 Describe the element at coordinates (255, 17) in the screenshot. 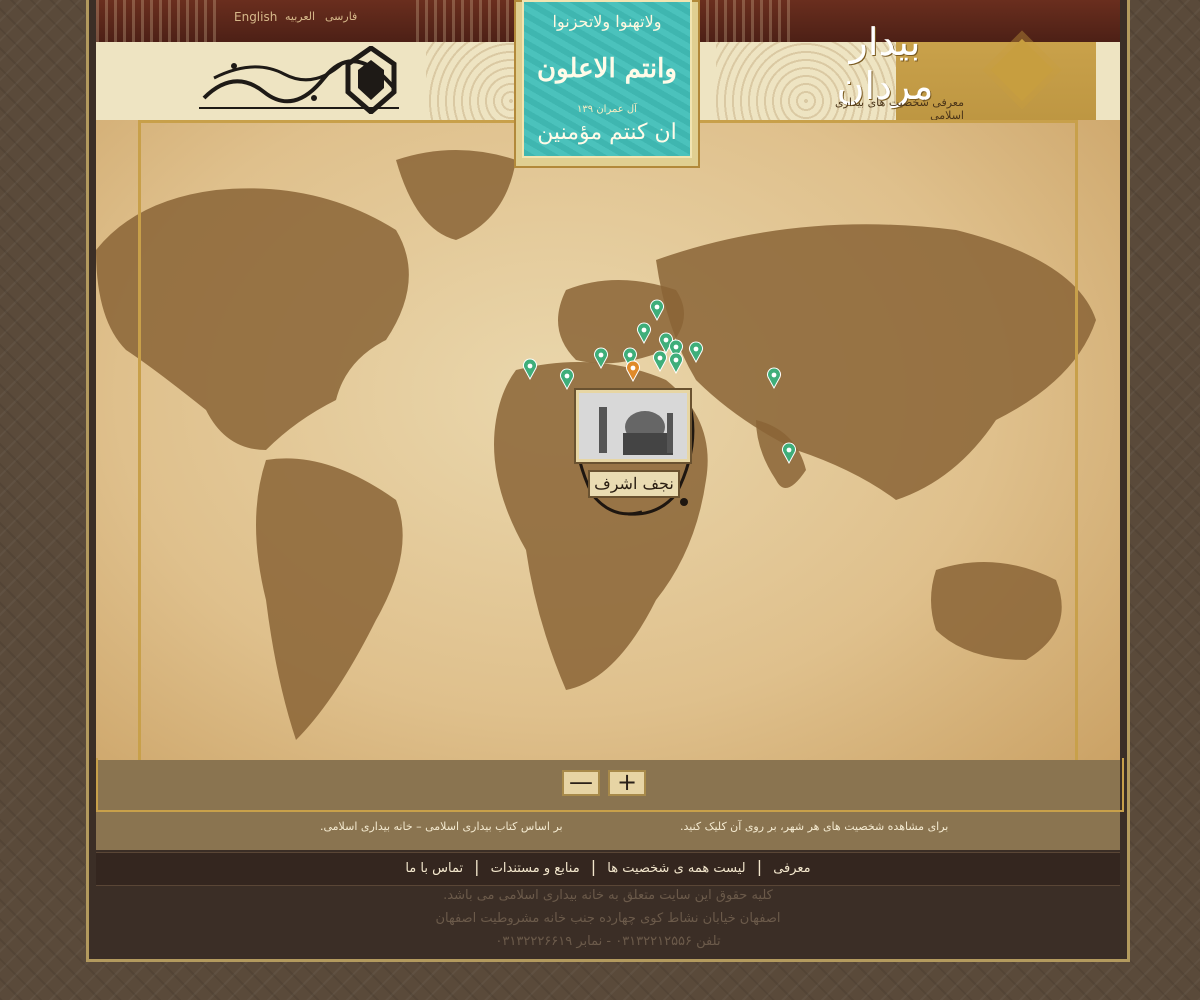

I see `lang-english-link: English` at that location.